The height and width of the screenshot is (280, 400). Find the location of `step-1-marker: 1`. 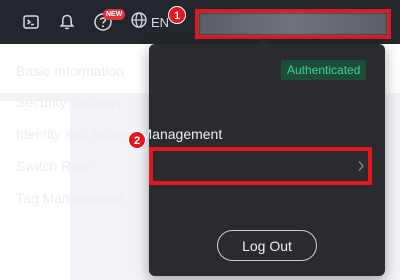

step-1-marker: 1 is located at coordinates (177, 15).